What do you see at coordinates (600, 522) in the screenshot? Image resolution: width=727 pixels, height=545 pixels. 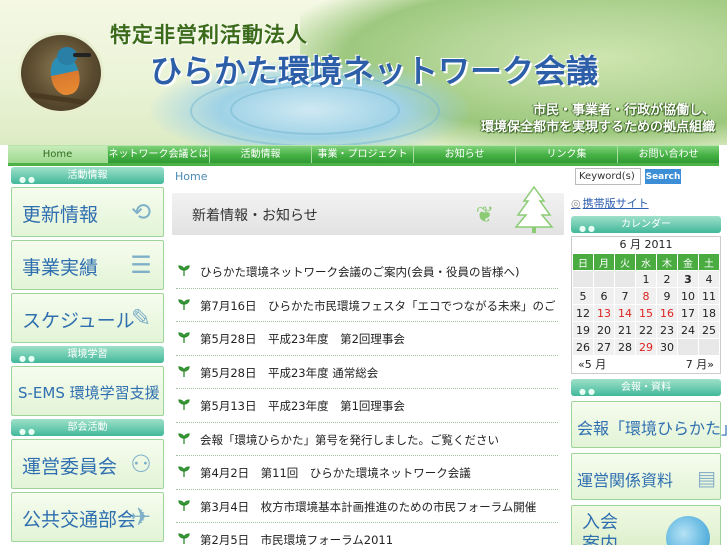 I see `membership-label-line-1: 入会` at bounding box center [600, 522].